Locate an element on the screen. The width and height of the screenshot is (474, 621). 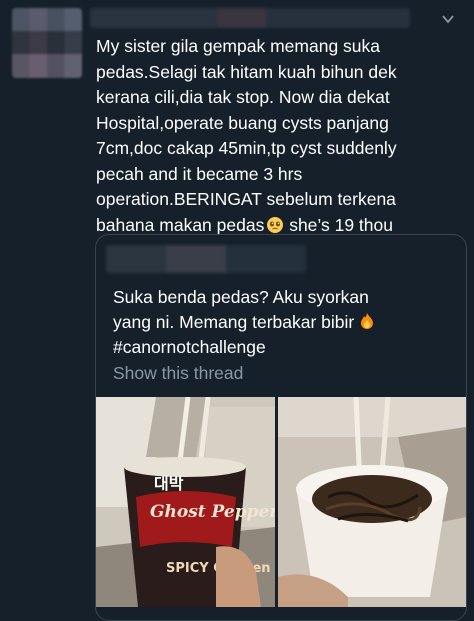
cup-text-top: 대박 is located at coordinates (169, 483).